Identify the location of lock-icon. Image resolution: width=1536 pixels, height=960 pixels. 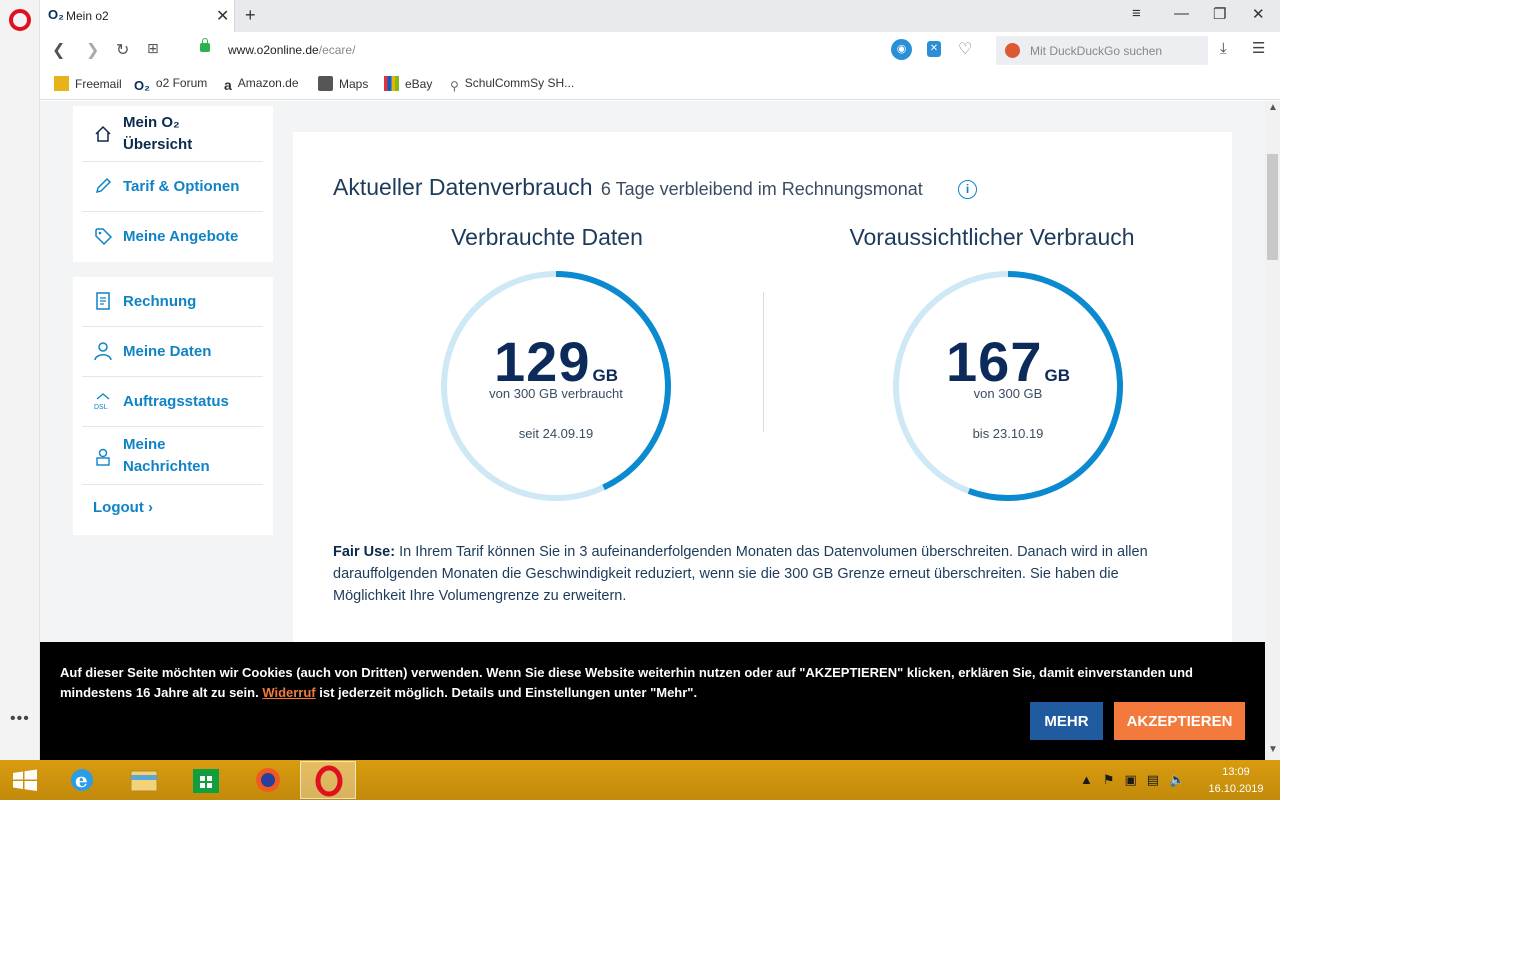
(205, 45).